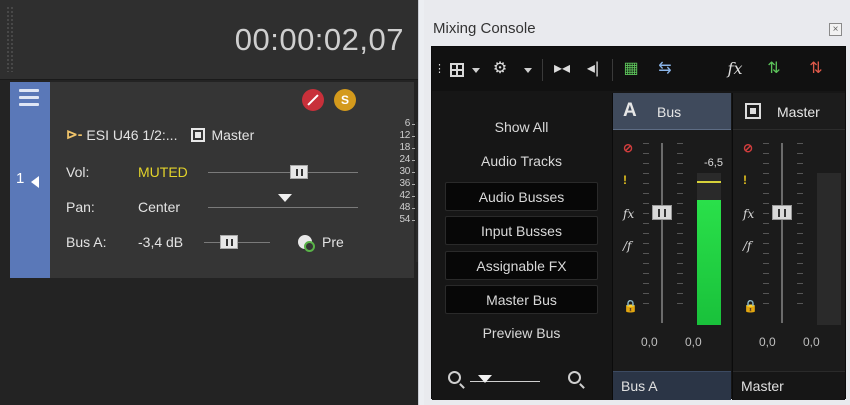  I want to click on close-icon: ×, so click(835, 29).